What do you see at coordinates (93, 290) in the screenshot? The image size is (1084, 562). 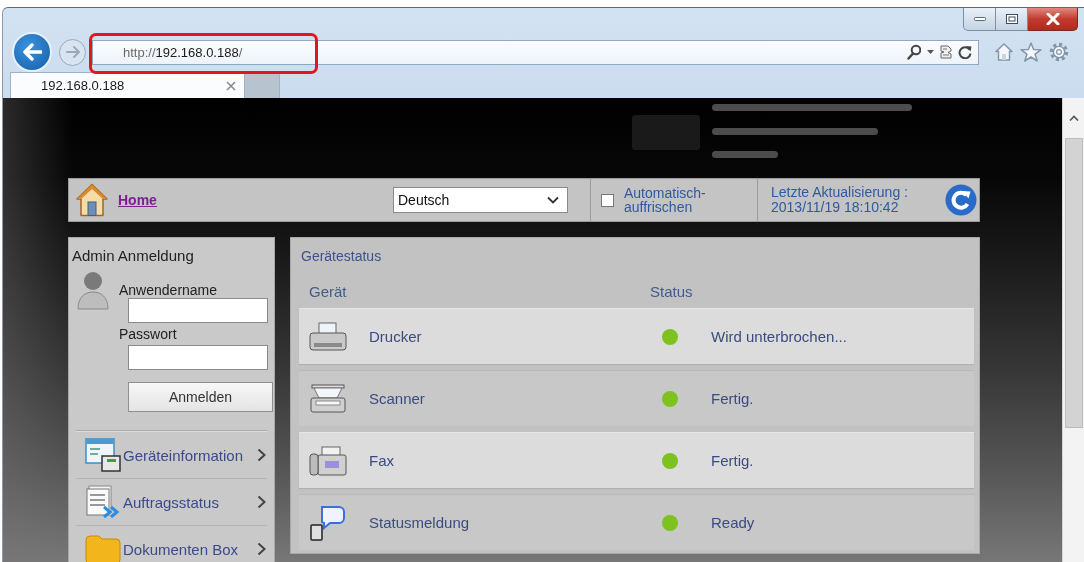 I see `user-silhouette-icon` at bounding box center [93, 290].